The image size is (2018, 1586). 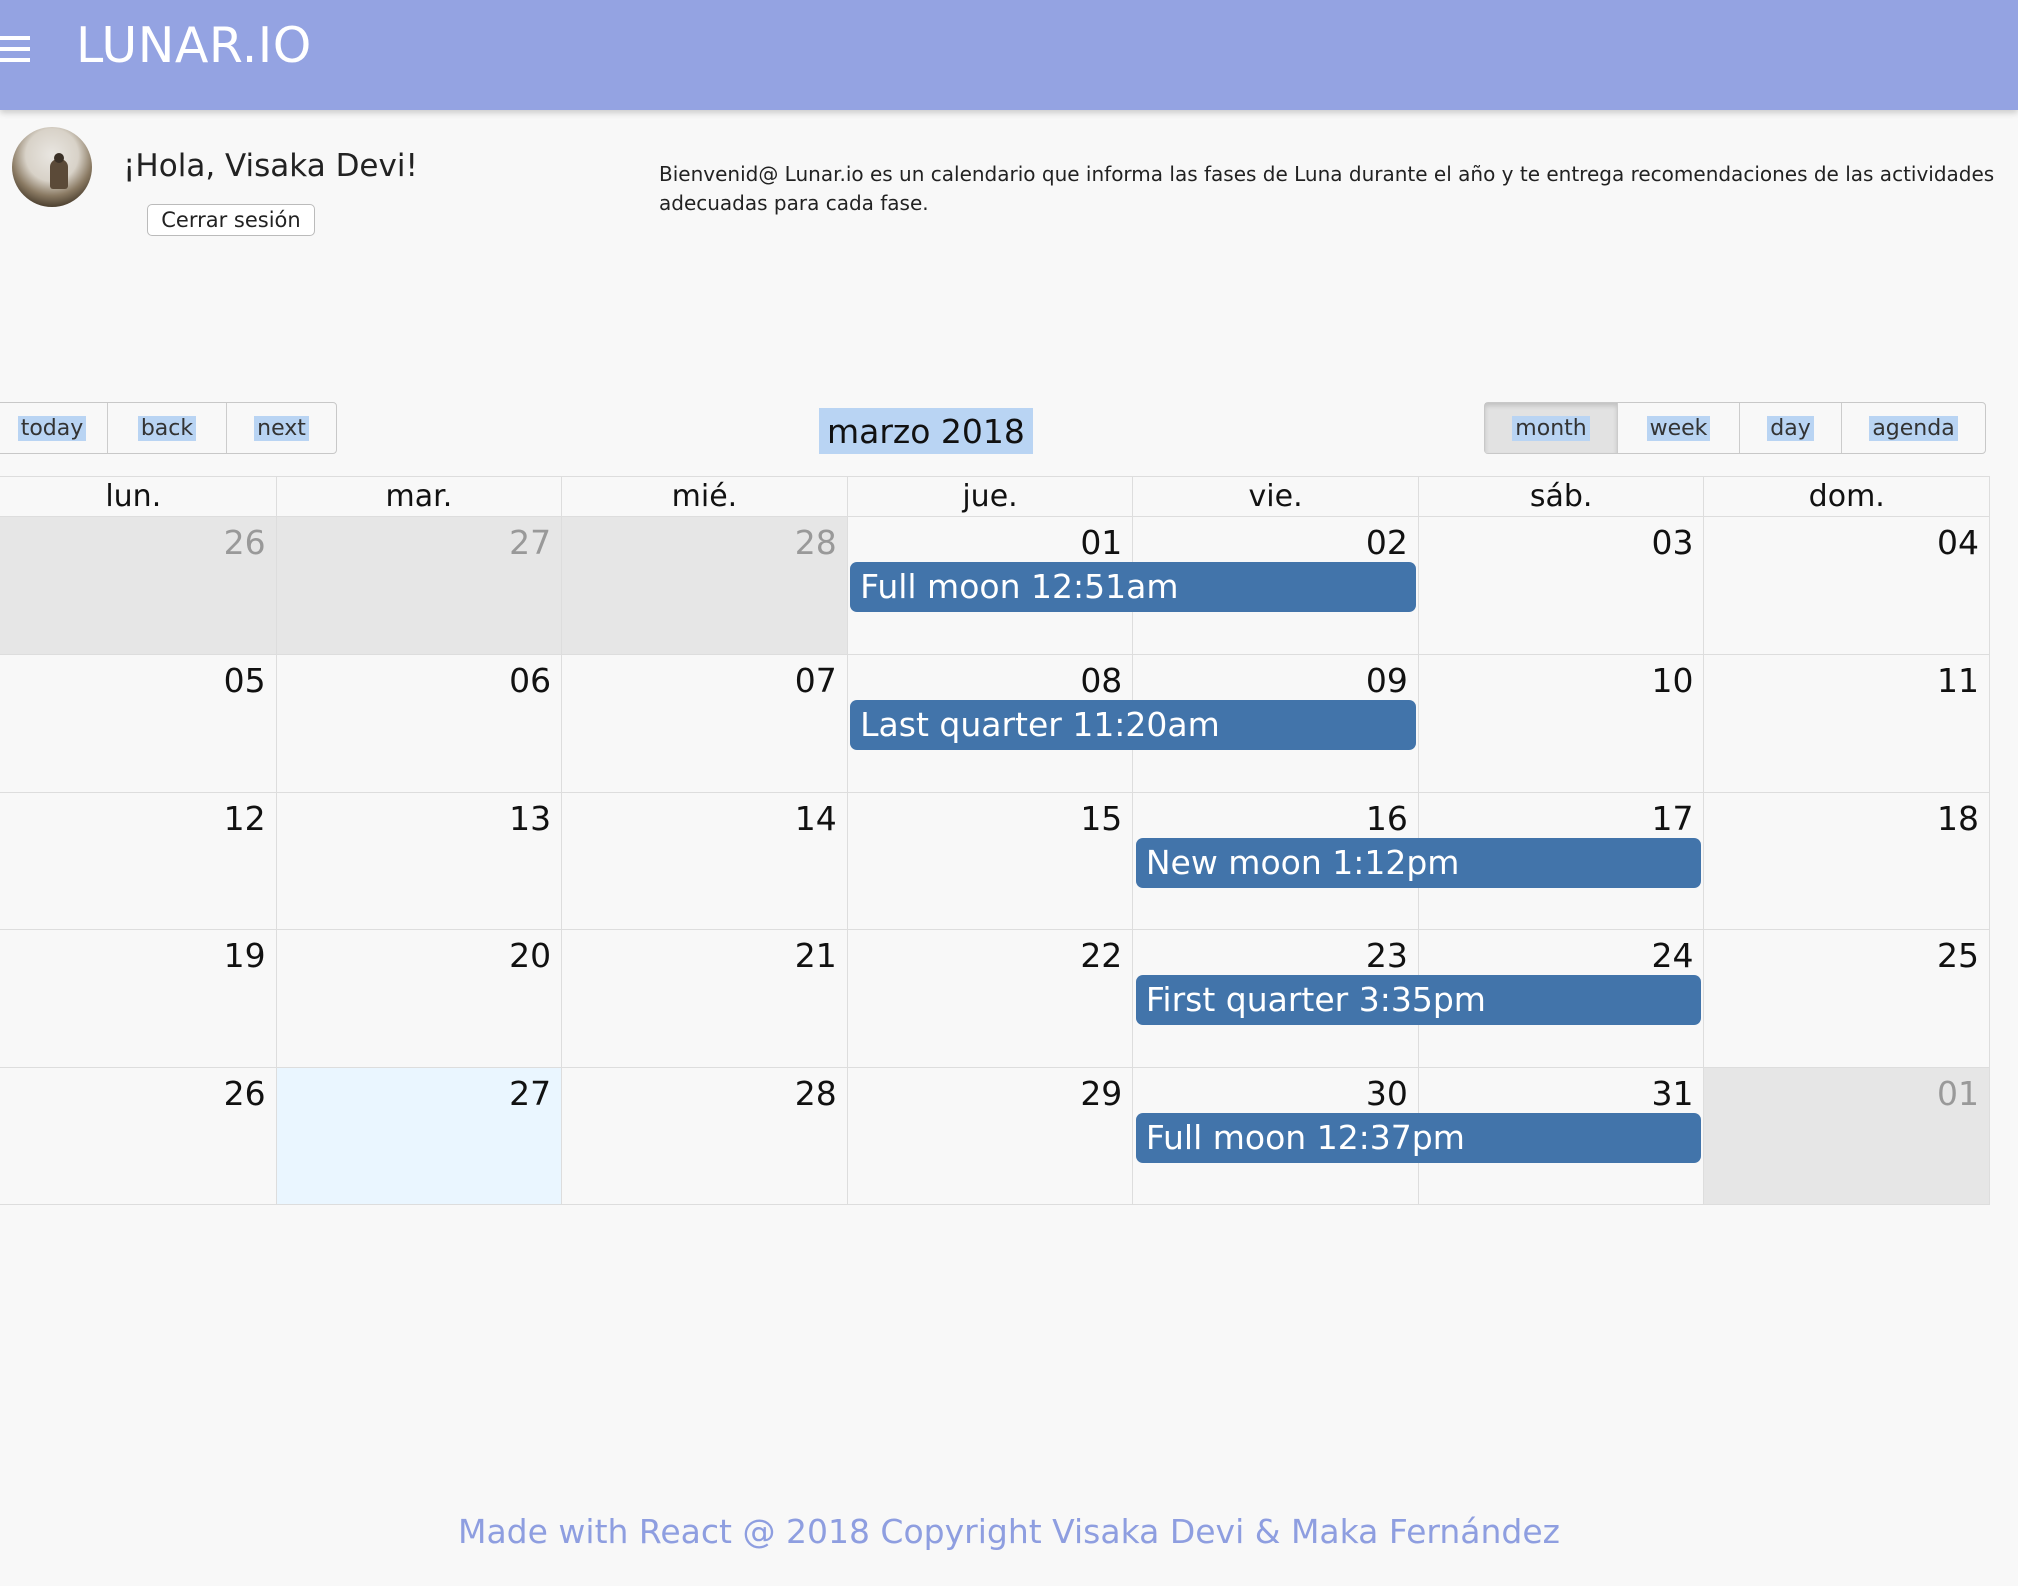 What do you see at coordinates (1418, 1000) in the screenshot?
I see `moon-phase-event: First quarter 3:35pm` at bounding box center [1418, 1000].